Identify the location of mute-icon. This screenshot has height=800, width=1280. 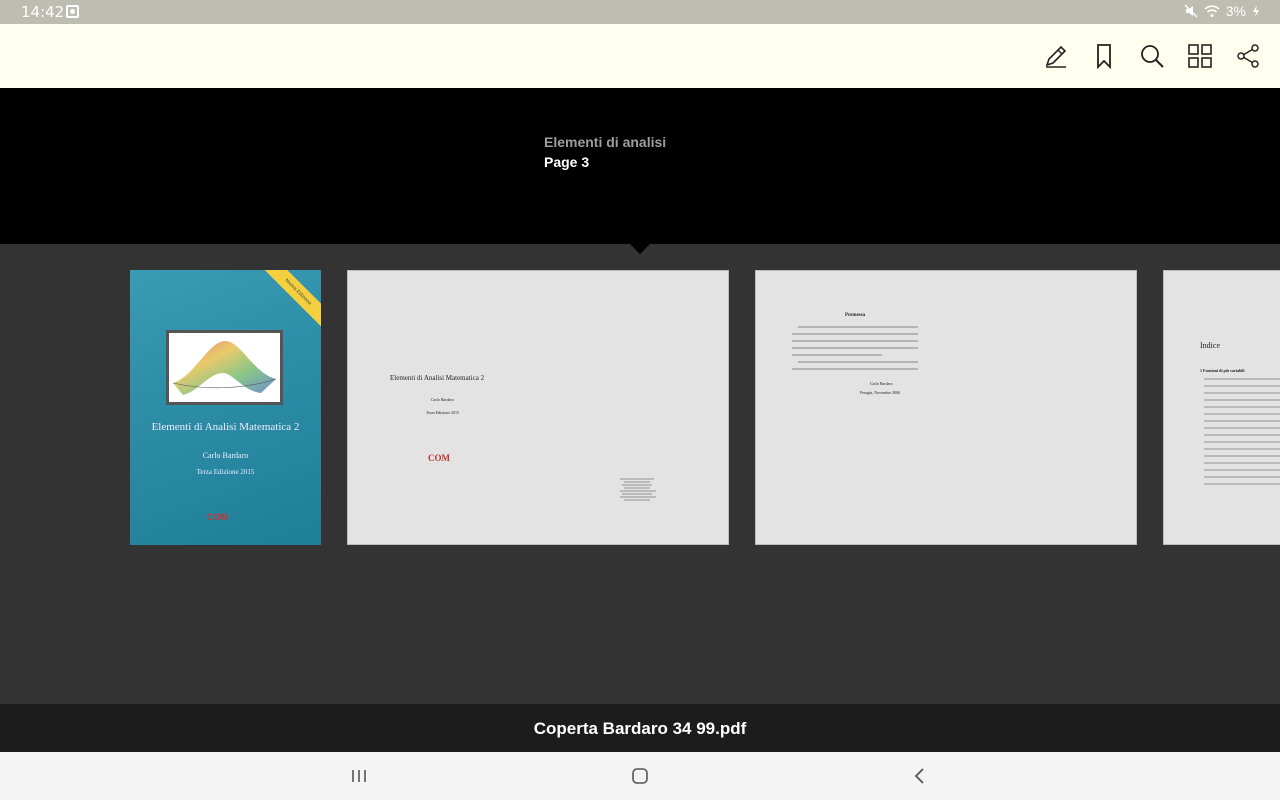
(1191, 11).